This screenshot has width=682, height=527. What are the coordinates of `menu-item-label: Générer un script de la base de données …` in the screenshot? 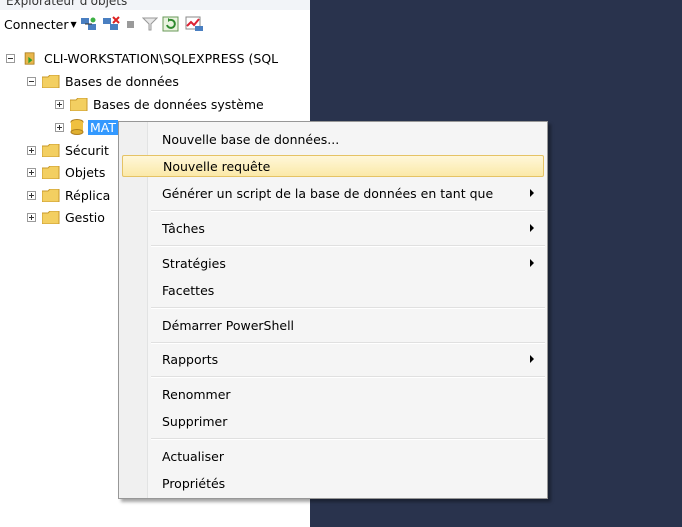 It's located at (328, 193).